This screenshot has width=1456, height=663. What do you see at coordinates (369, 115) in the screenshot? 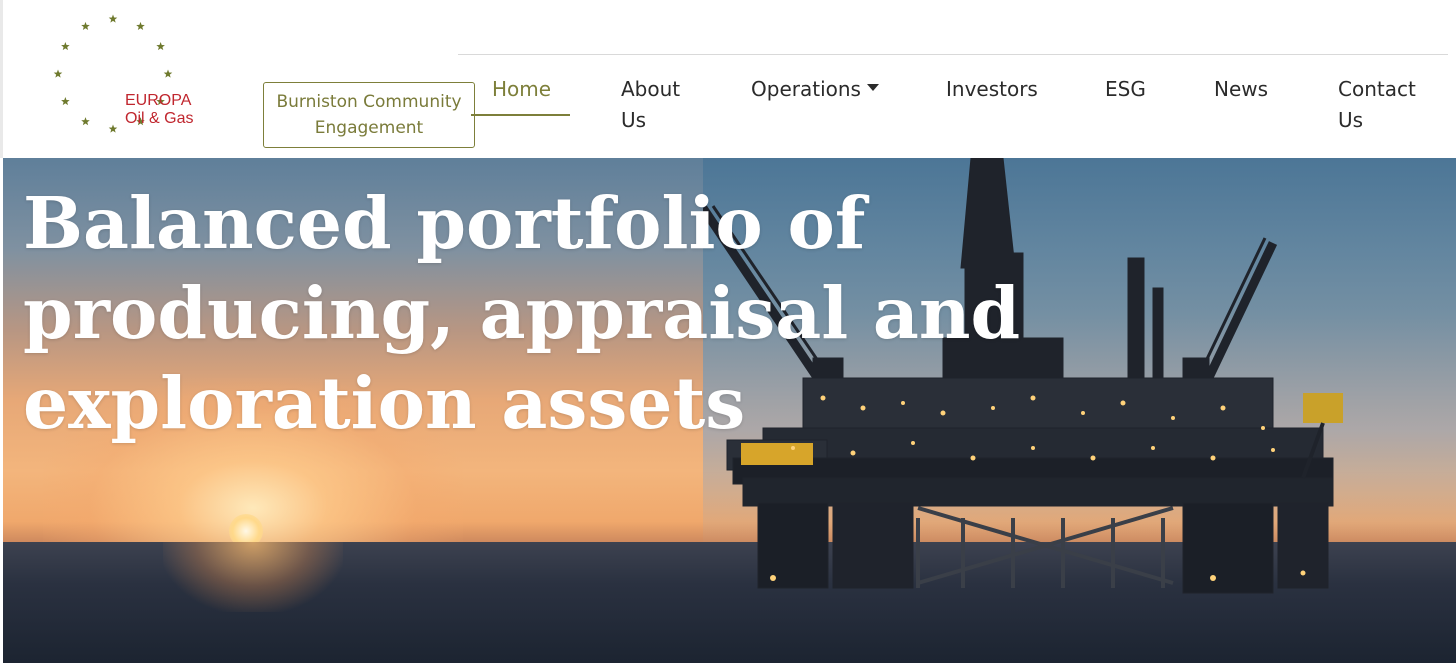
I see `community-engagement-button: Burniston Community Engagement` at bounding box center [369, 115].